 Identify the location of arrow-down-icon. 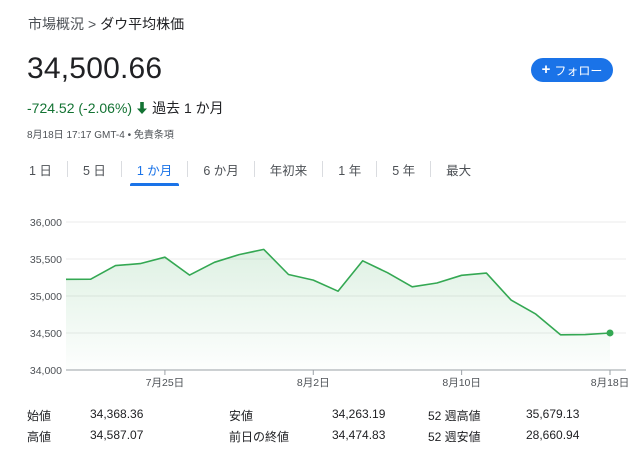
(142, 108).